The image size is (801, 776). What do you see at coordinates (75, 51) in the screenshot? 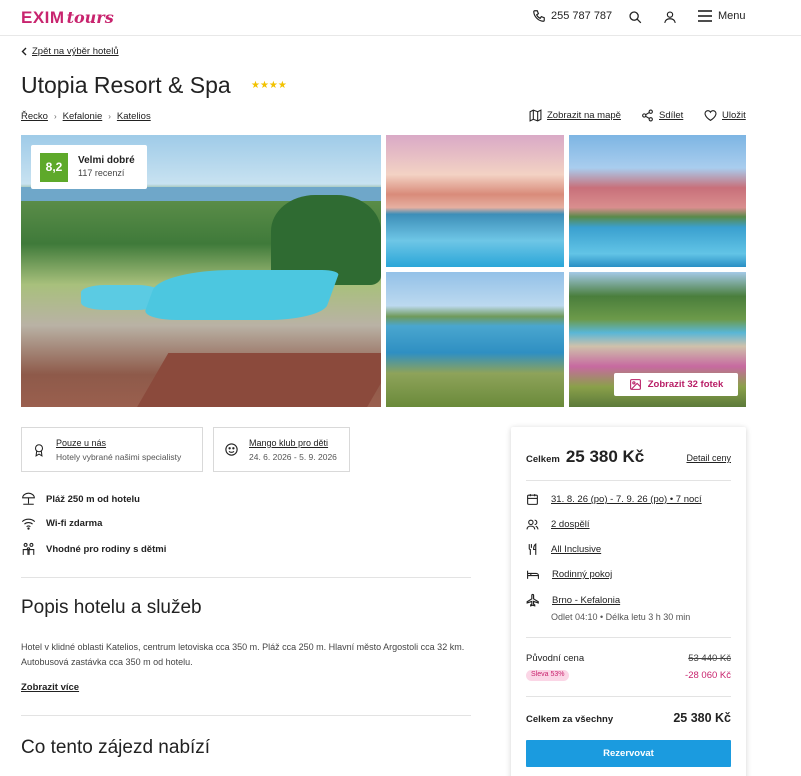
I see `back-link-label: Zpět na výběr hotelů` at bounding box center [75, 51].